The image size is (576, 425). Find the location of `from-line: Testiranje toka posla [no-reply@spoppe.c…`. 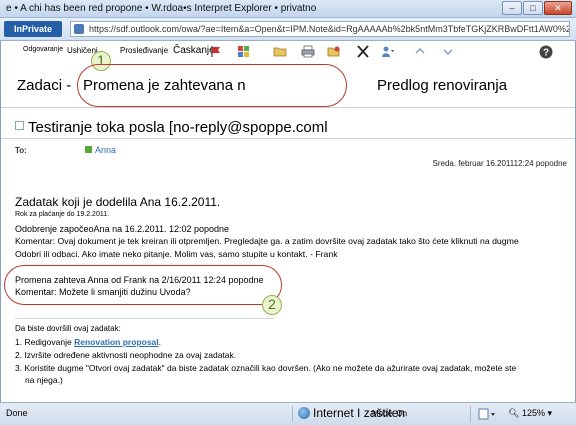

from-line: Testiranje toka posla [no-reply@spoppe.c… is located at coordinates (171, 127).